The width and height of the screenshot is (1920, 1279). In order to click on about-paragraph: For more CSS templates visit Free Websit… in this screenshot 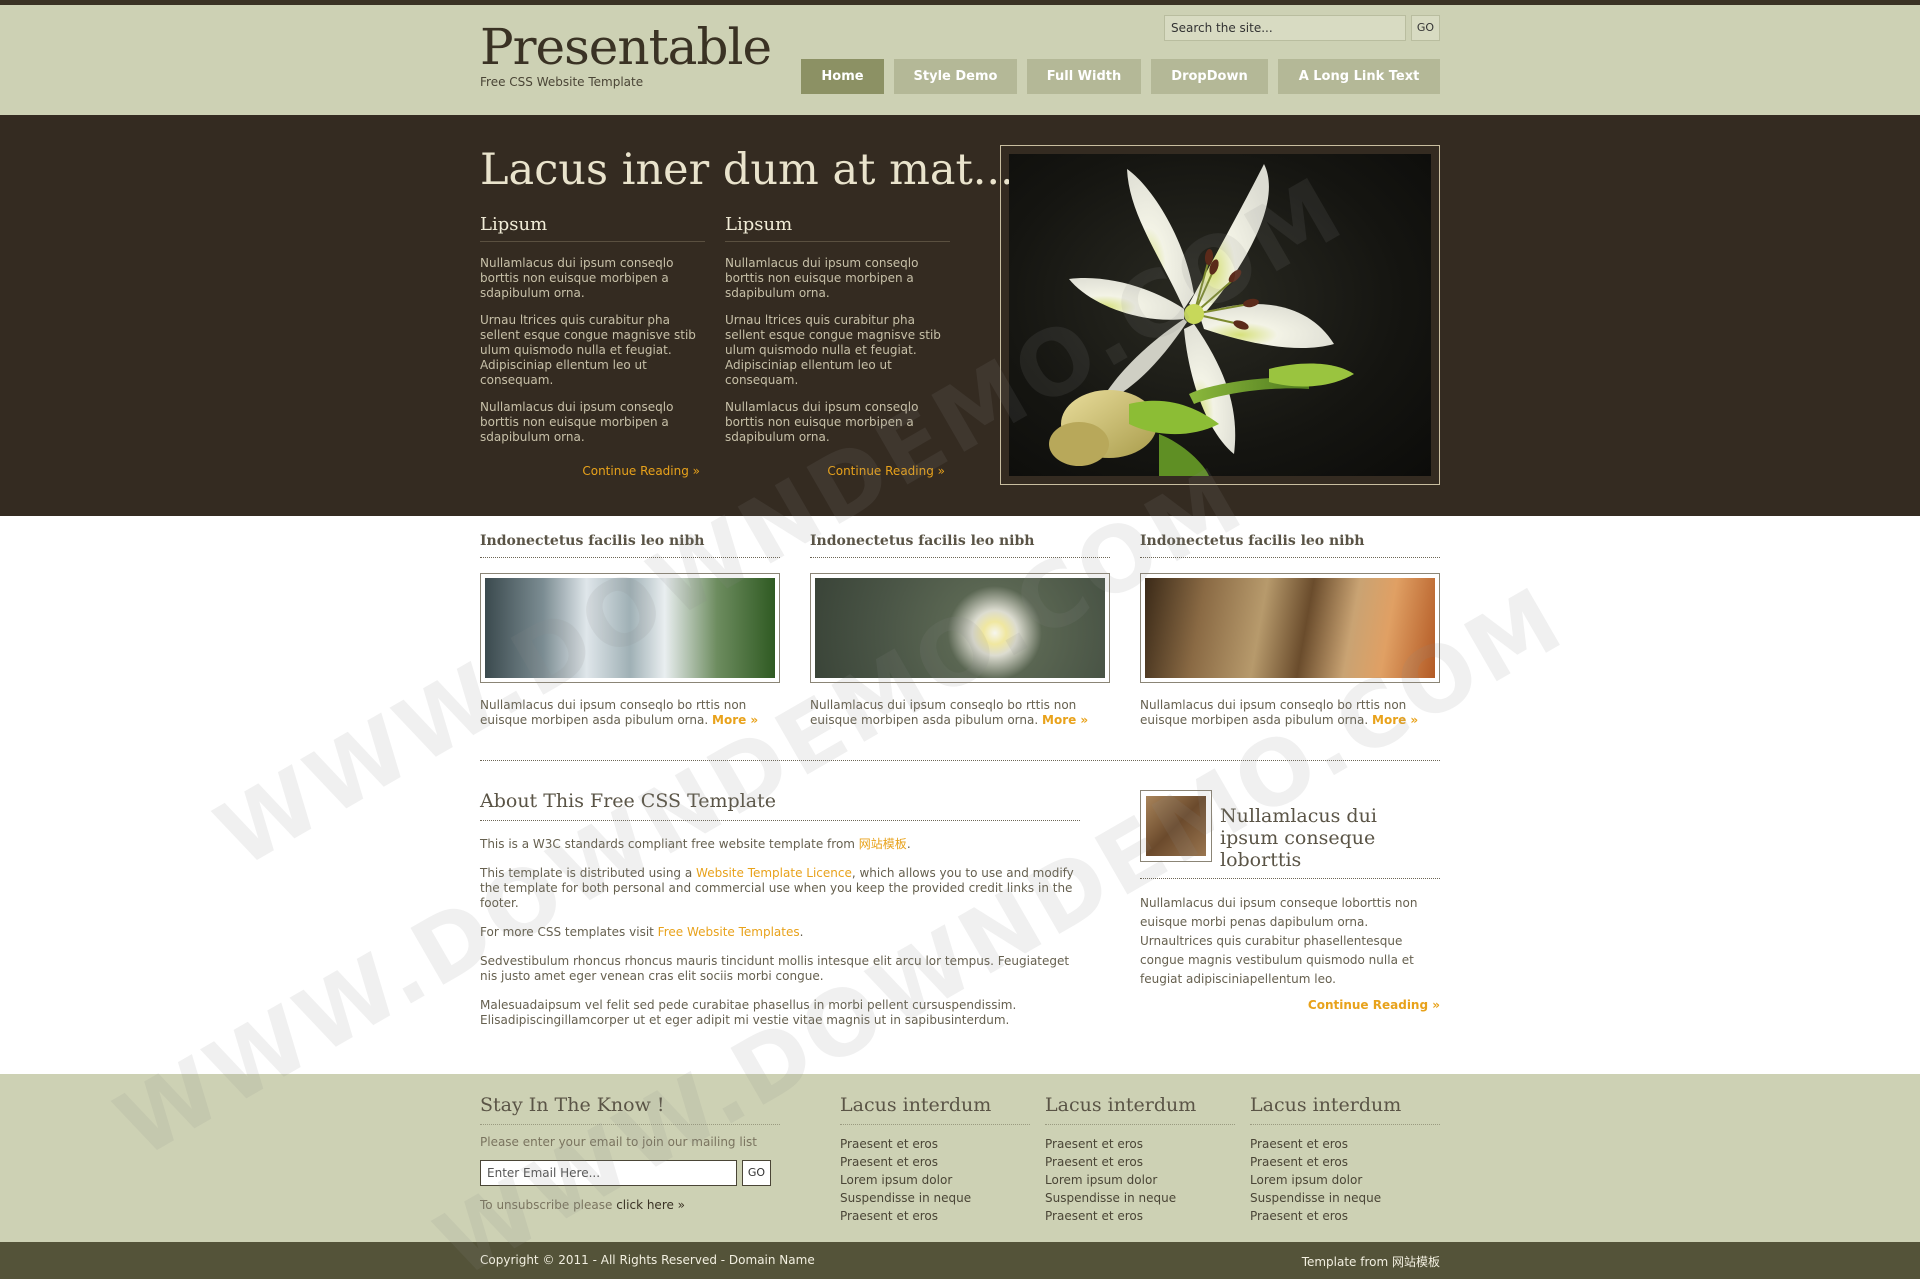, I will do `click(642, 932)`.